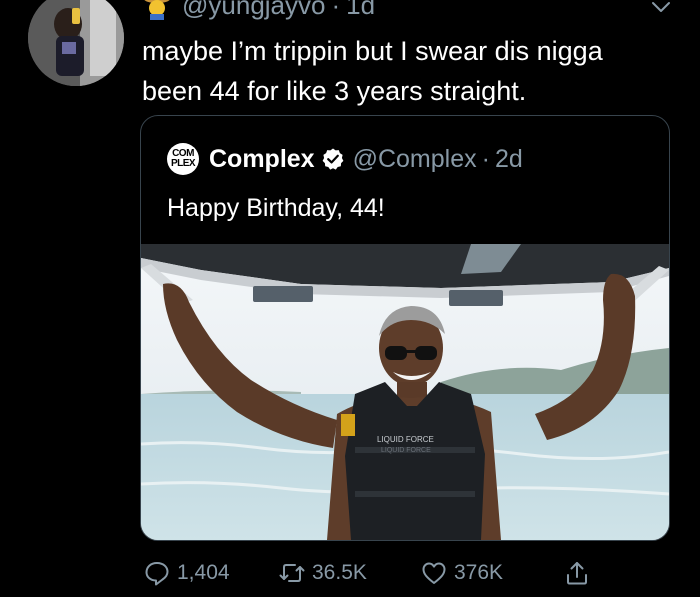  I want to click on reply-count: 1,404, so click(203, 572).